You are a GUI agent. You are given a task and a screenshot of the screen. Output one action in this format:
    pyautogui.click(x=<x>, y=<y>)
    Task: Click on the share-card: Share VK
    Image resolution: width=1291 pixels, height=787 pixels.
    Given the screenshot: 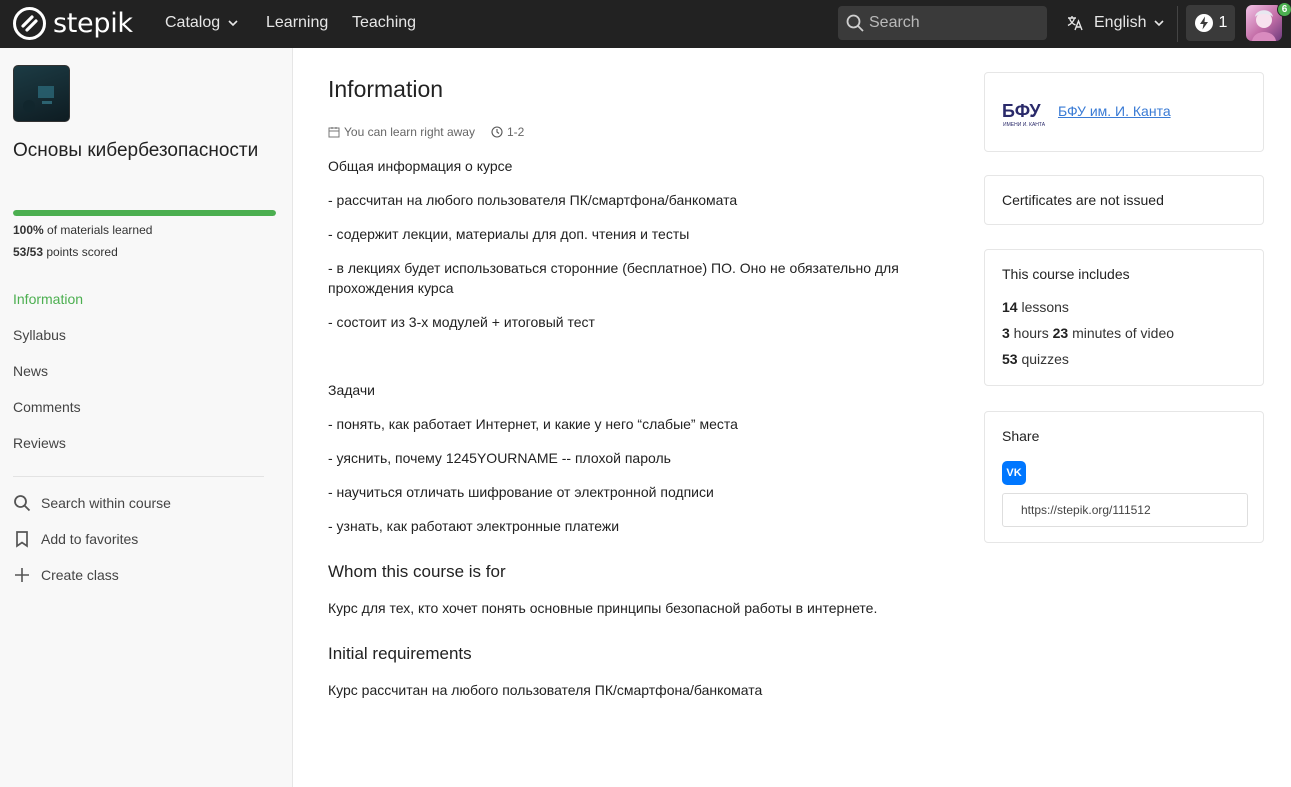 What is the action you would take?
    pyautogui.click(x=1124, y=477)
    